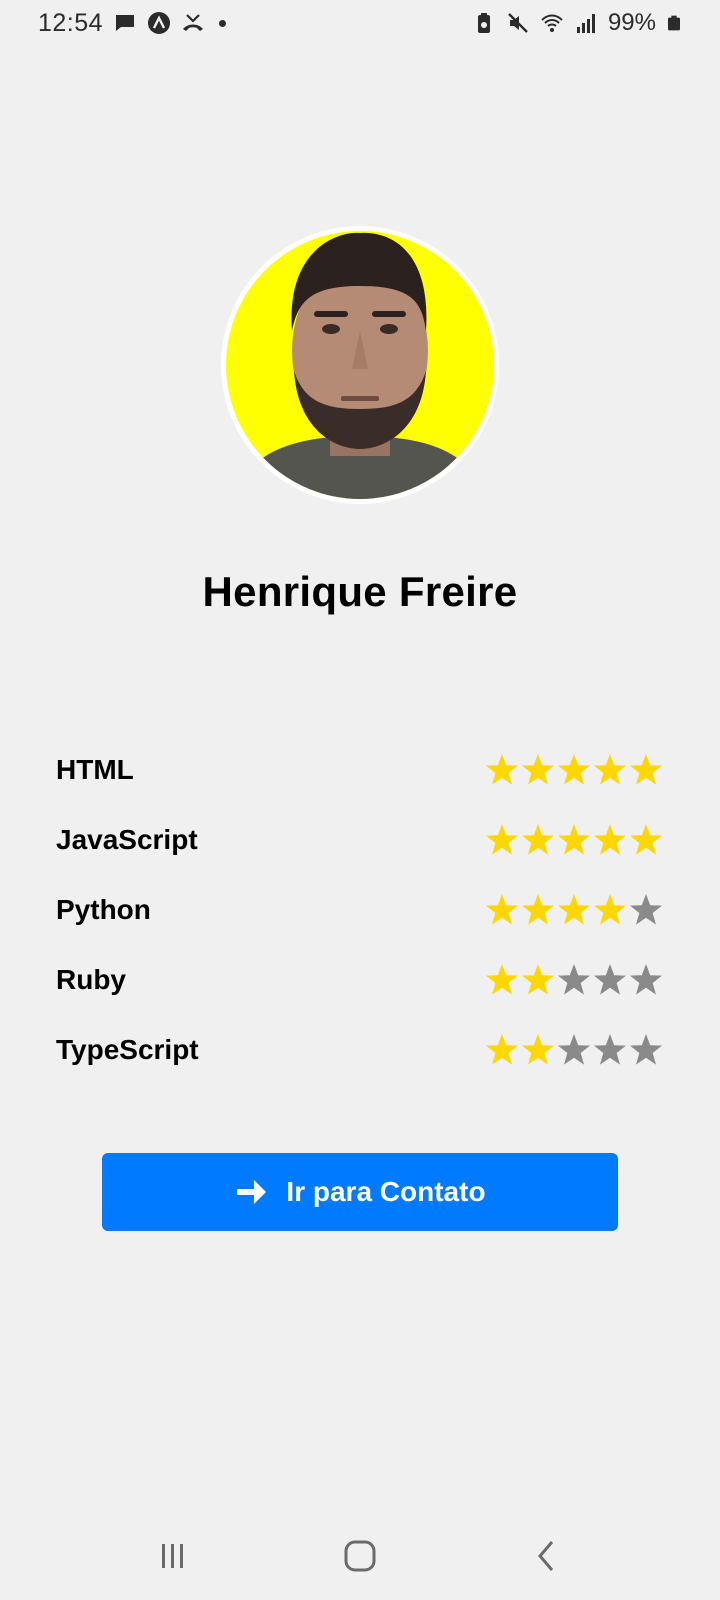 Image resolution: width=720 pixels, height=1600 pixels. Describe the element at coordinates (127, 1049) in the screenshot. I see `skill-label: TypeScript` at that location.